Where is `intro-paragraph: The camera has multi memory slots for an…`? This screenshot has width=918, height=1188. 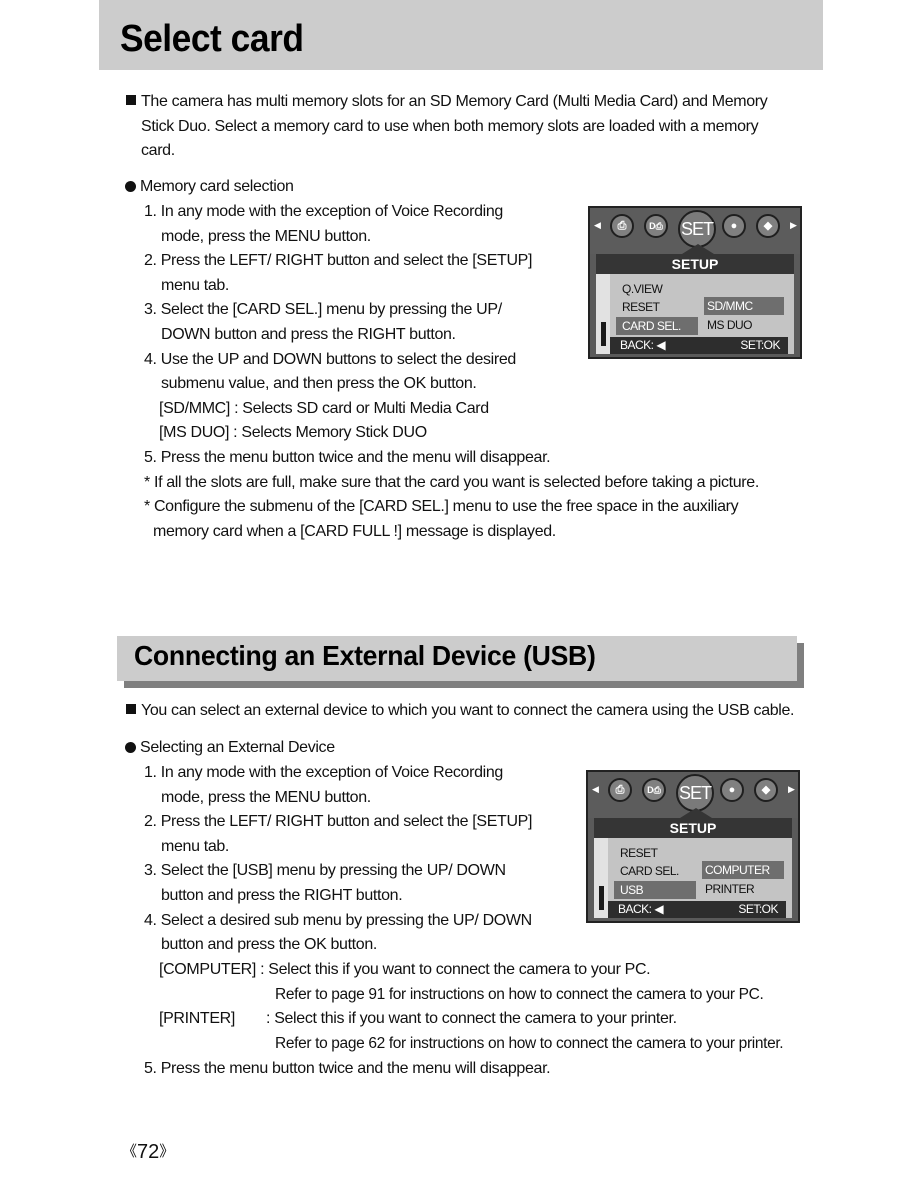
intro-paragraph: The camera has multi memory slots for an… is located at coordinates (447, 127).